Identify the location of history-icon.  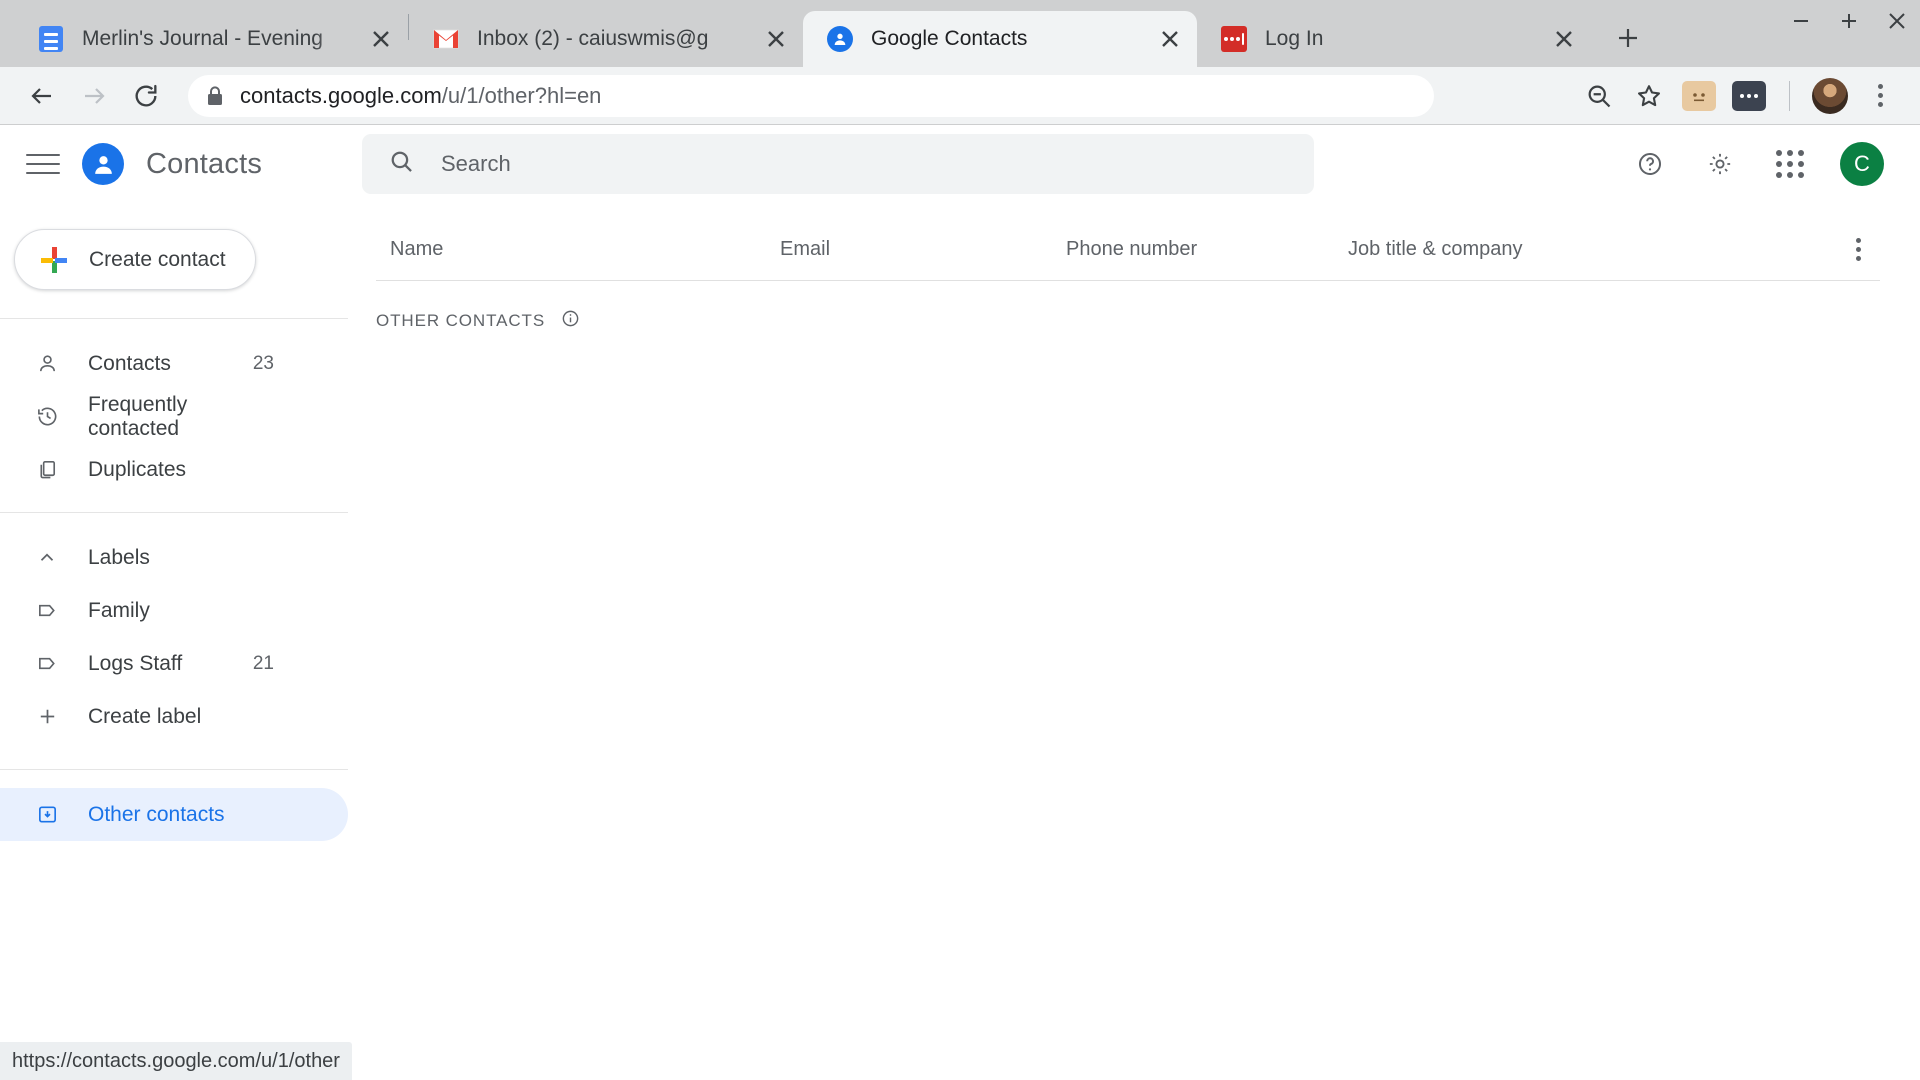
(47, 416).